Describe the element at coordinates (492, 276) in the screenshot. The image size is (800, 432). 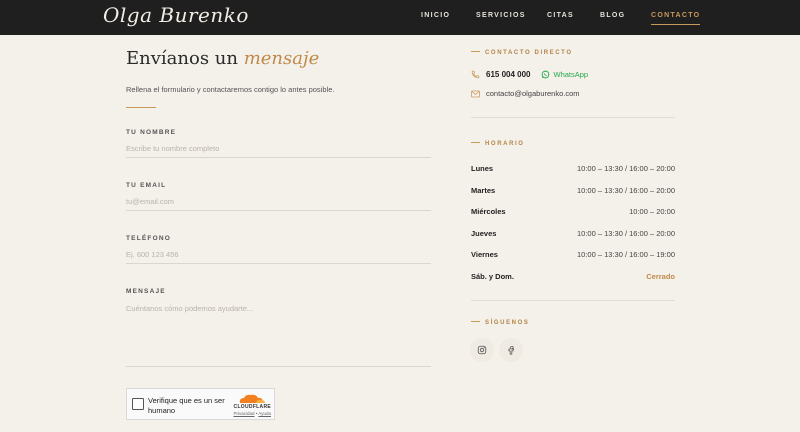
I see `hours-day: Sáb. y Dom.` at that location.